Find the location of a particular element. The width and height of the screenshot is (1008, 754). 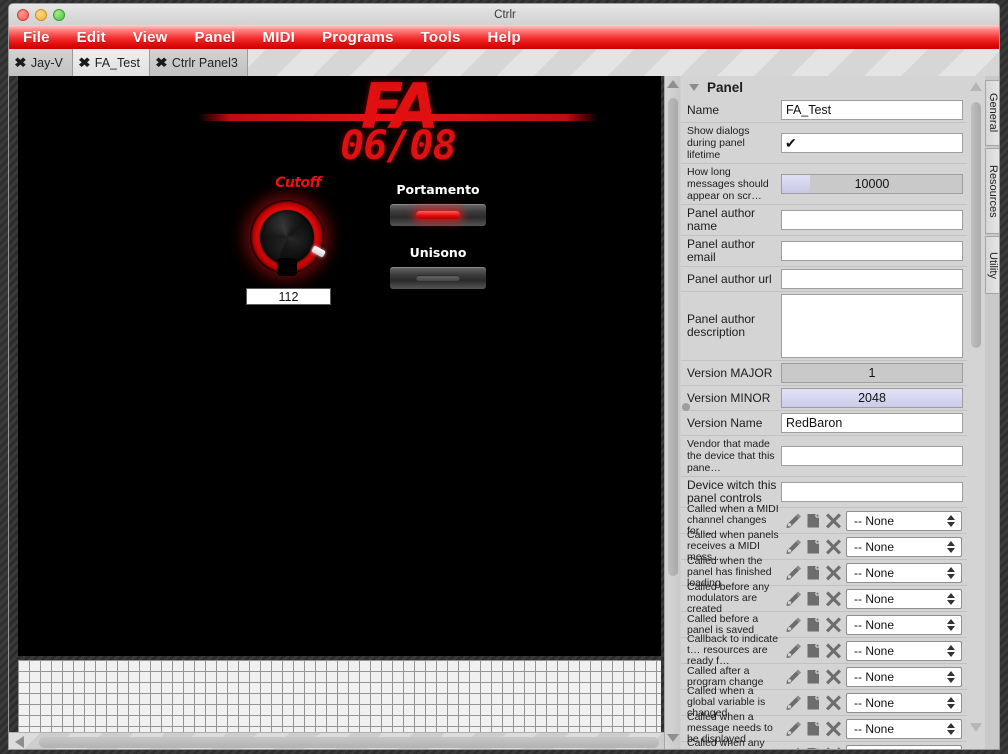

properties-header: Panel is located at coordinates (822, 87).